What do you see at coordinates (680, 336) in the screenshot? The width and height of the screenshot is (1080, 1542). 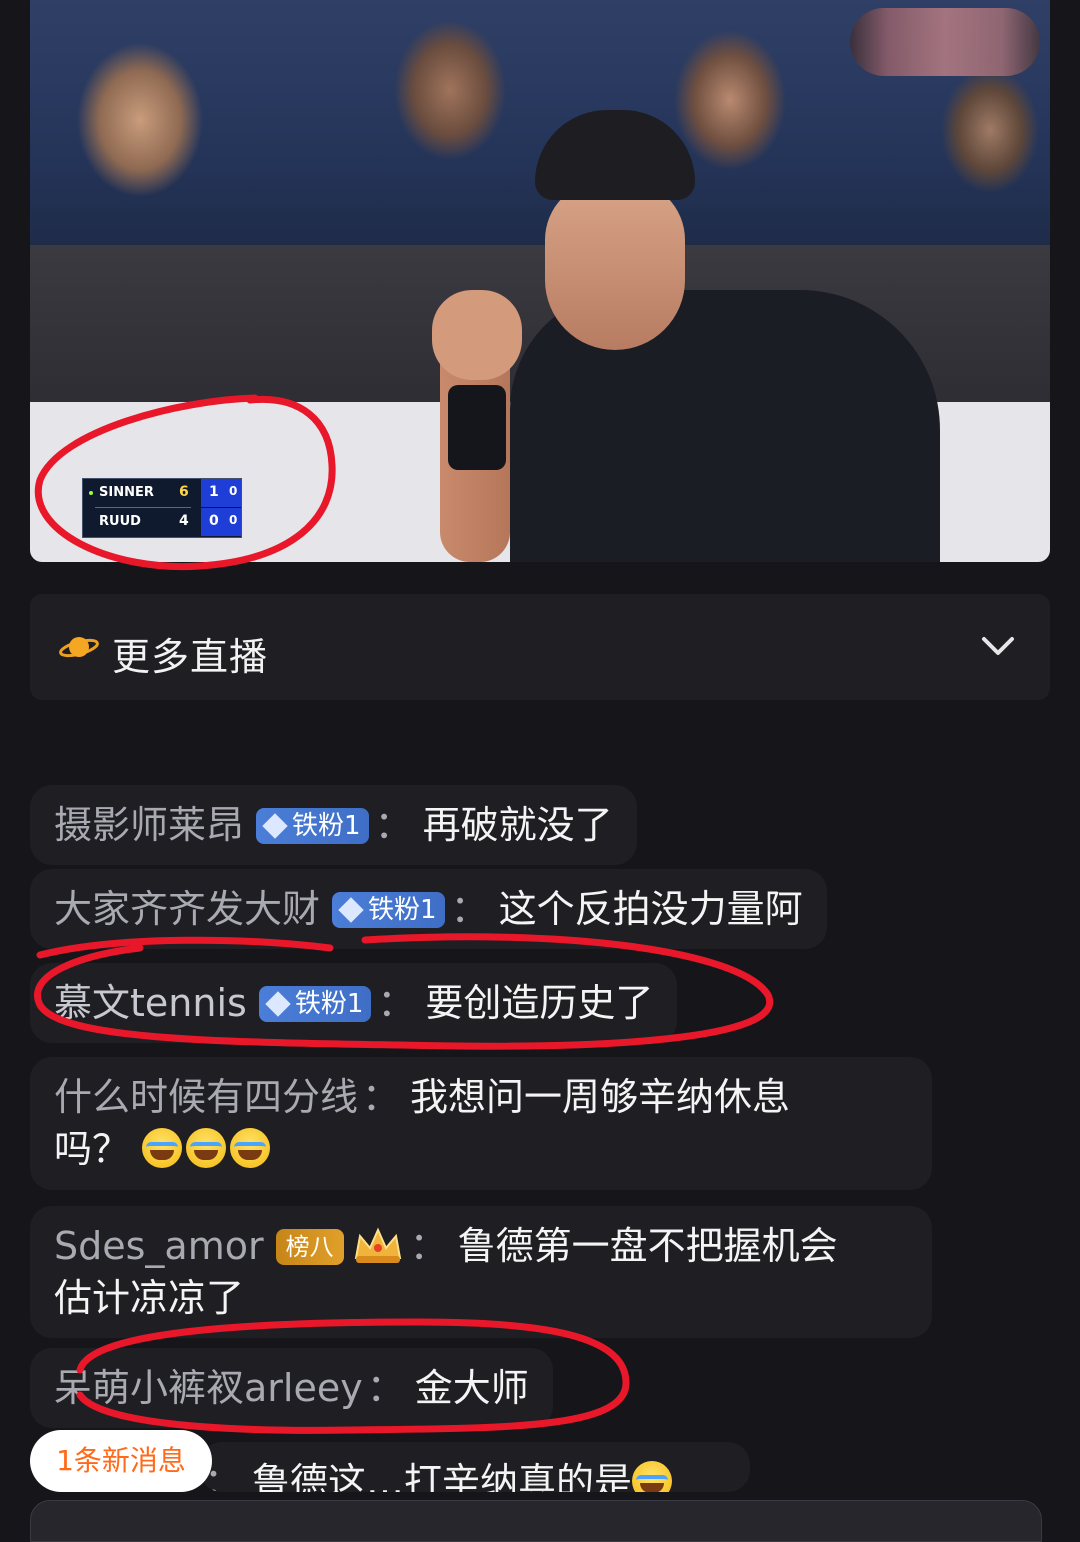 I see `tennis-player-image` at bounding box center [680, 336].